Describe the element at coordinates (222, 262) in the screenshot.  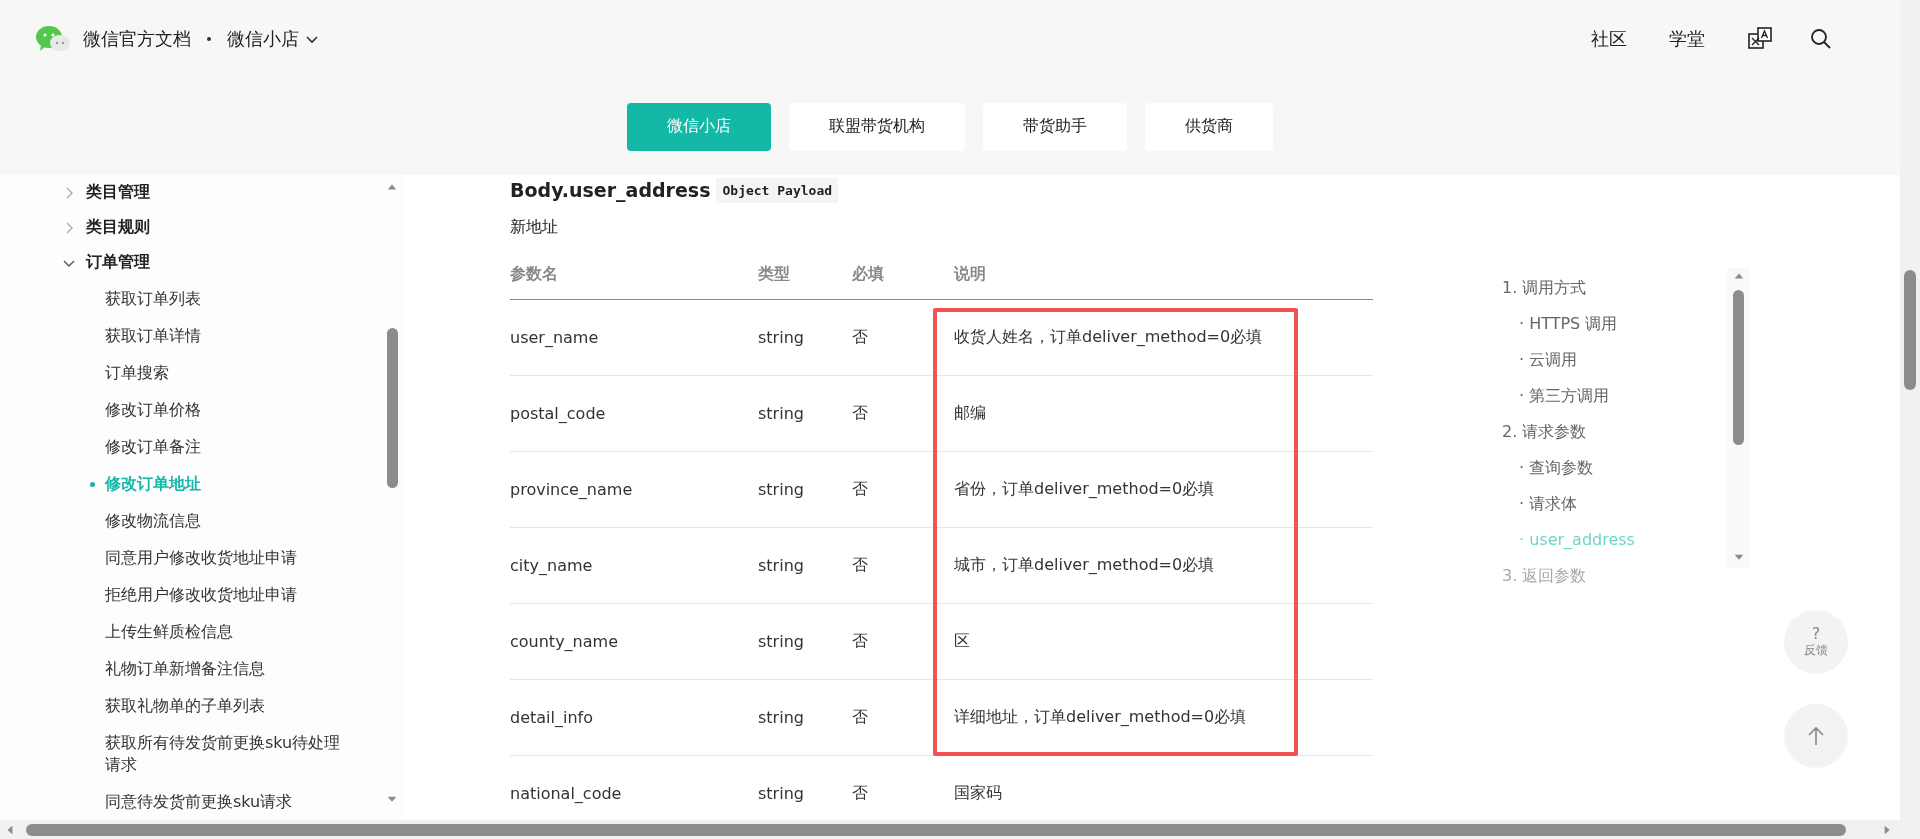
I see `sidebar-group: 订单管理` at that location.